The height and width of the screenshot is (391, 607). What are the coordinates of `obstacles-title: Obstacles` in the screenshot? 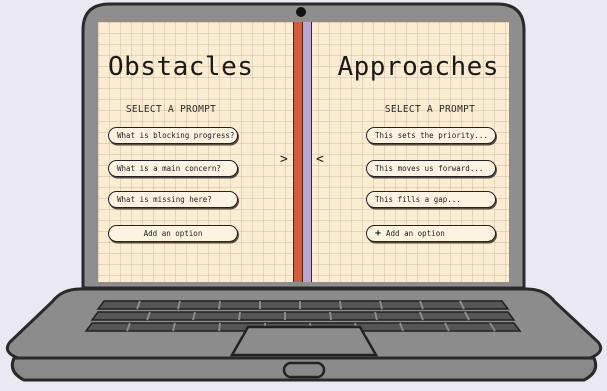 It's located at (181, 67).